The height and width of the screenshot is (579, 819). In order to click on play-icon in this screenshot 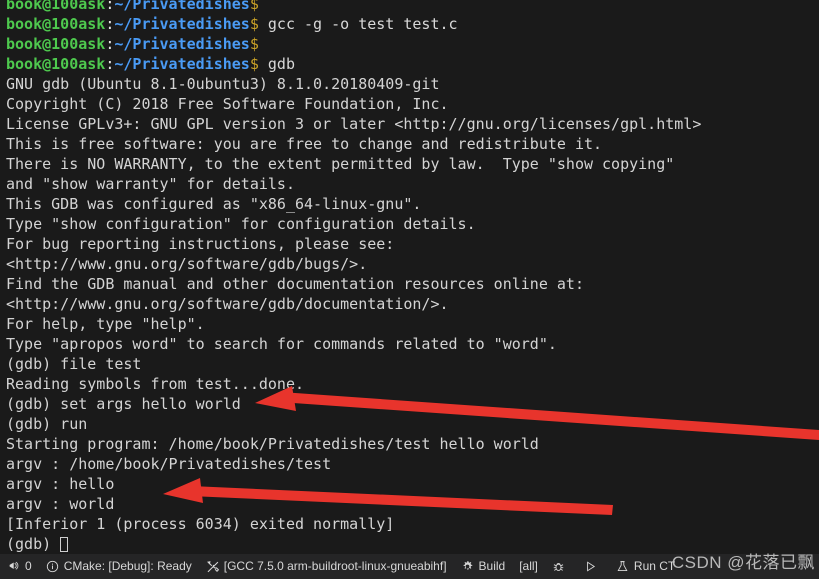, I will do `click(591, 567)`.